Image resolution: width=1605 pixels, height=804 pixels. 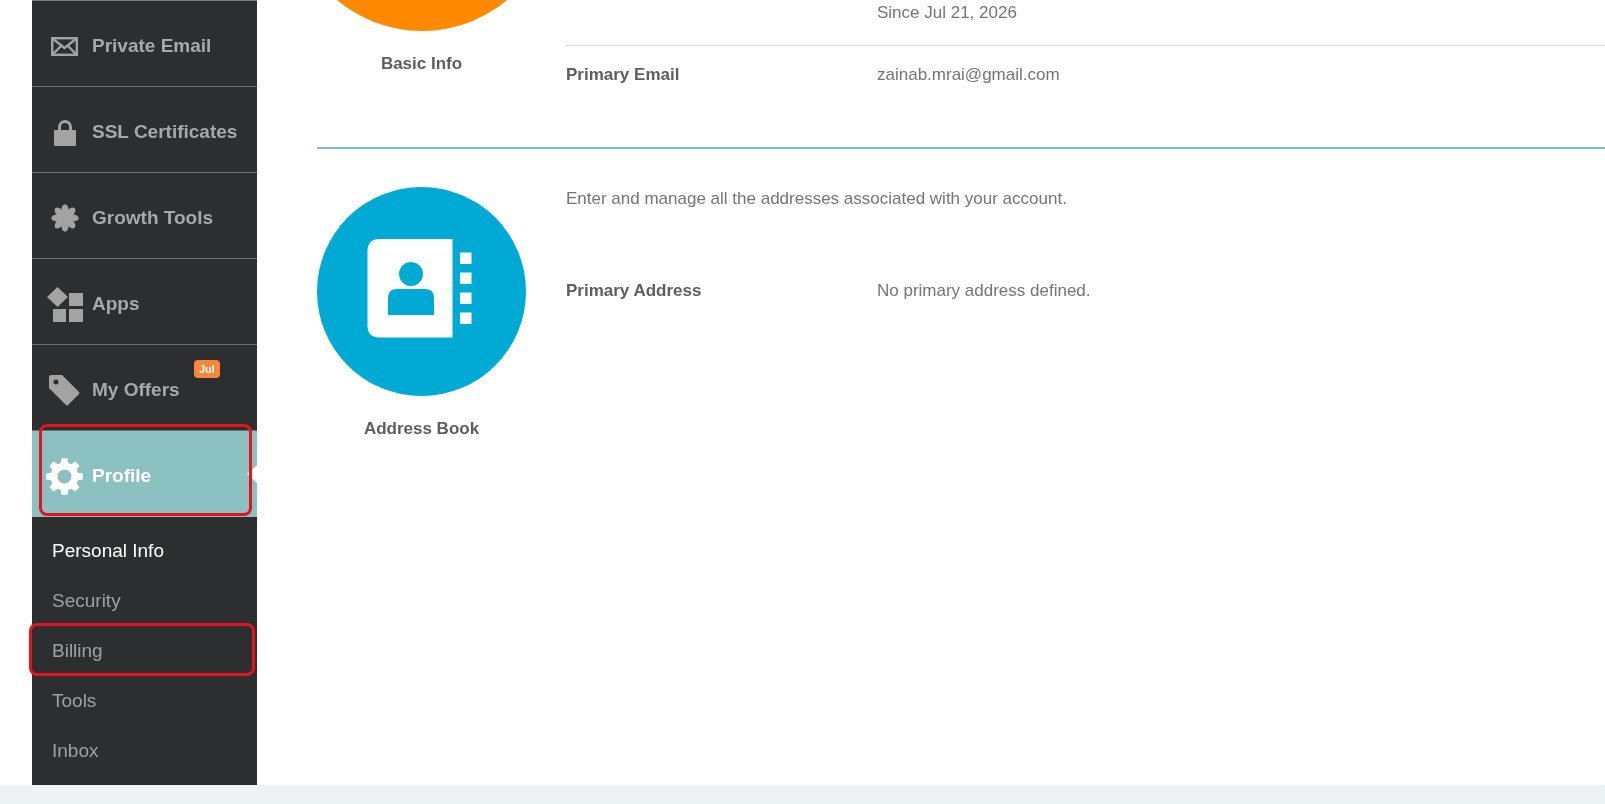 What do you see at coordinates (77, 651) in the screenshot?
I see `submenu-item: Billing` at bounding box center [77, 651].